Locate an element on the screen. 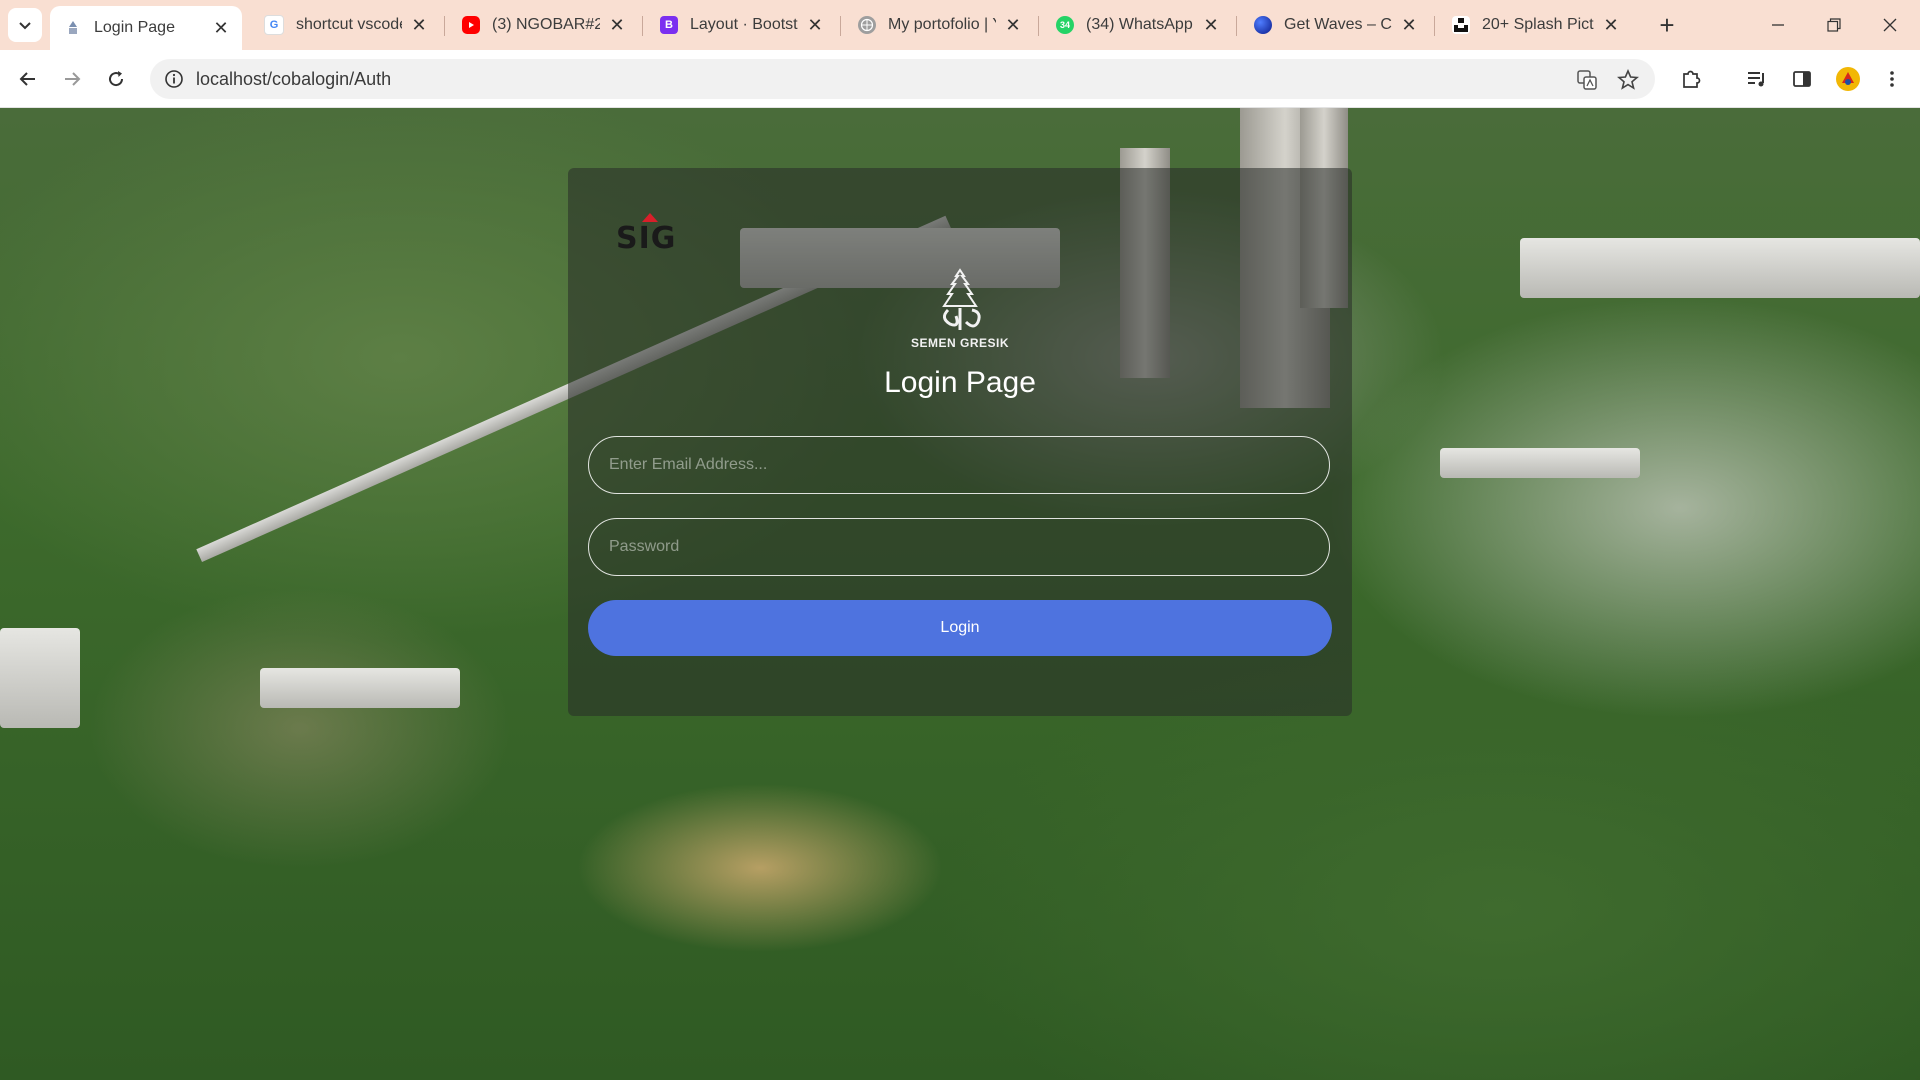 The image size is (1920, 1080). puzzle-icon is located at coordinates (1692, 79).